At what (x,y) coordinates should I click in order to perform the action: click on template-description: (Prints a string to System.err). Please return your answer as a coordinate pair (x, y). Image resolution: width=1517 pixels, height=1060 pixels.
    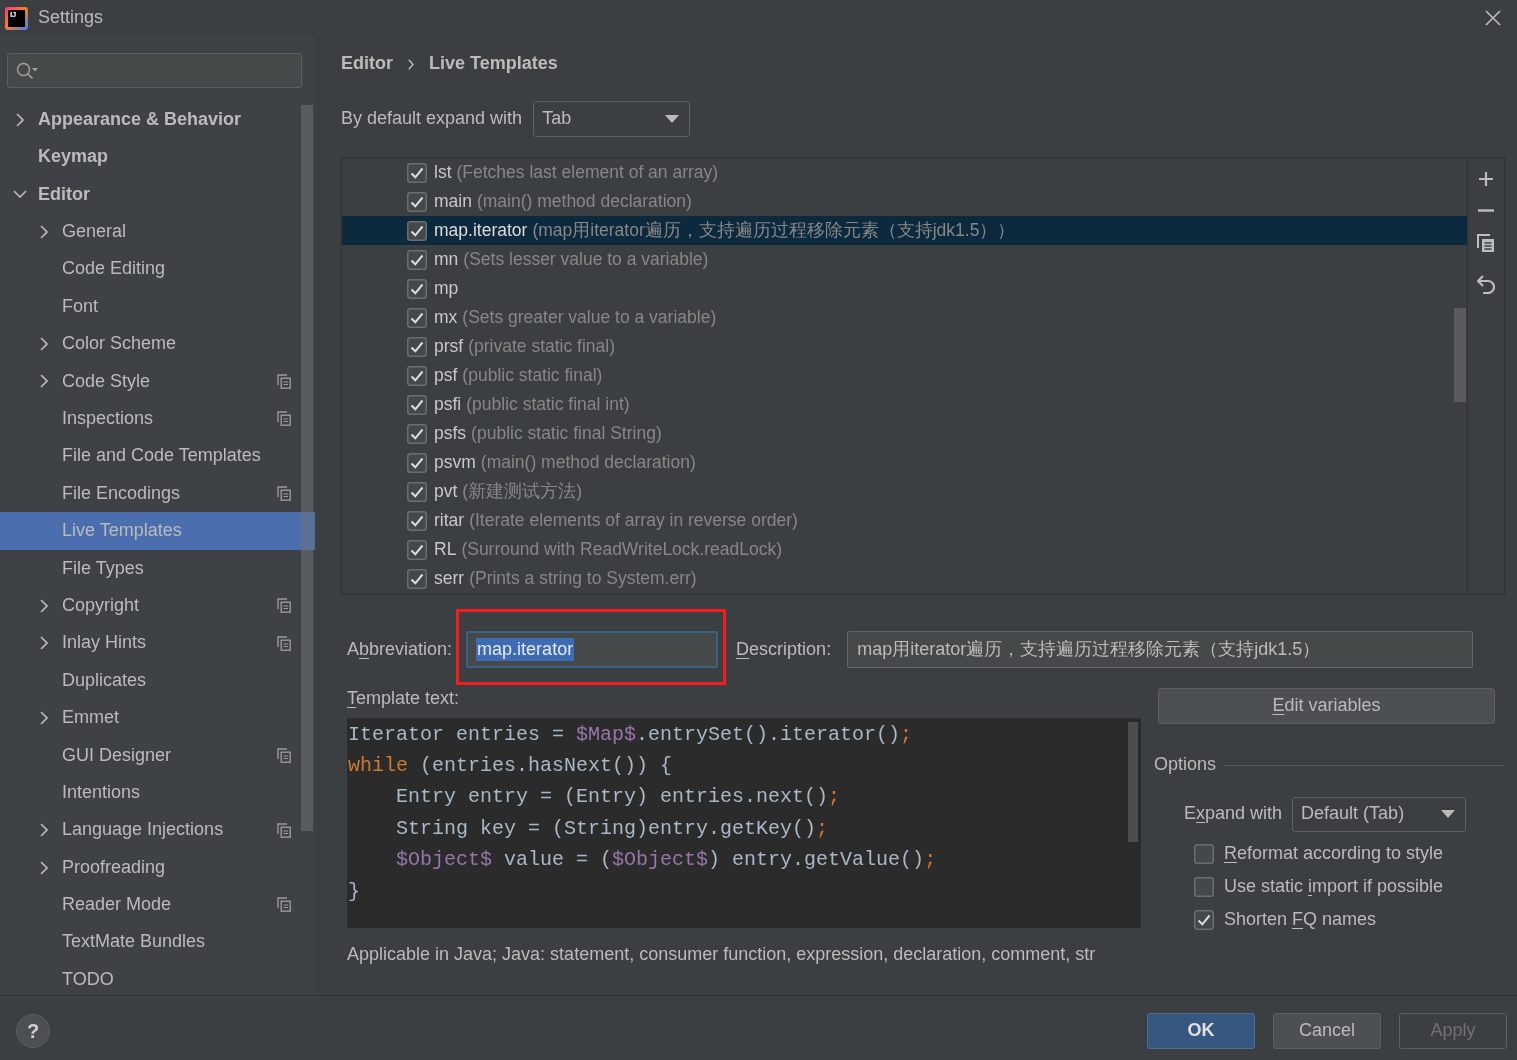
    Looking at the image, I should click on (583, 578).